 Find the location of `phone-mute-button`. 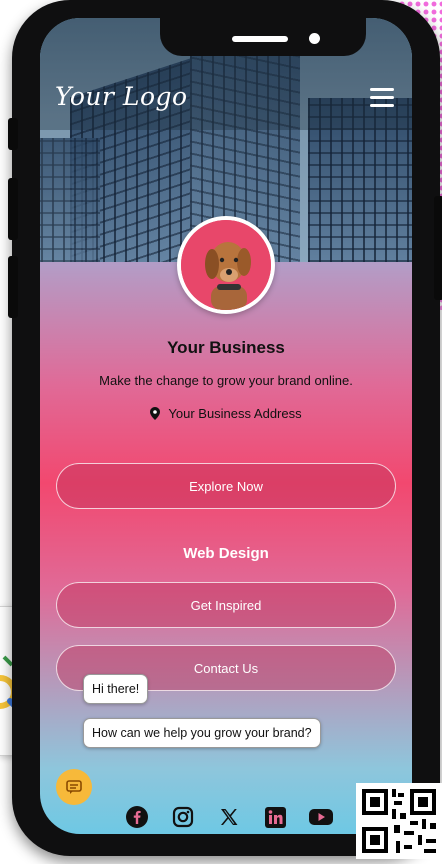

phone-mute-button is located at coordinates (13, 134).